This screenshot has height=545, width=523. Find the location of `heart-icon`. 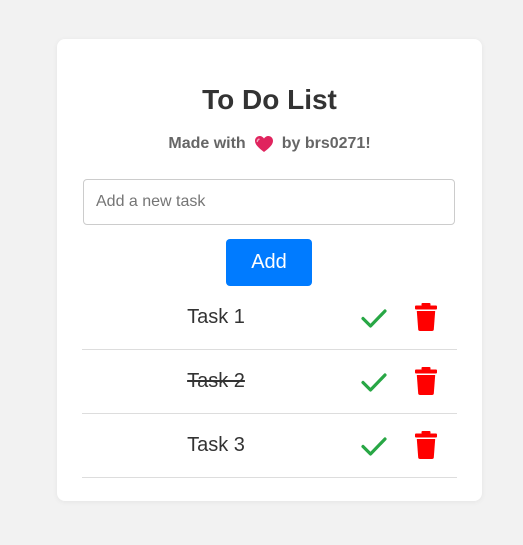

heart-icon is located at coordinates (264, 144).